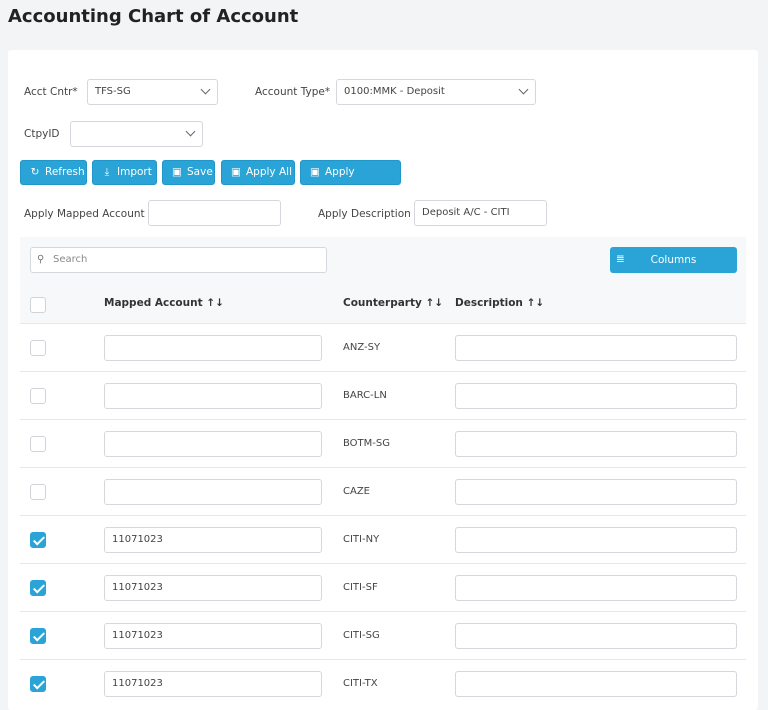  I want to click on search-icon: ⚲, so click(41, 259).